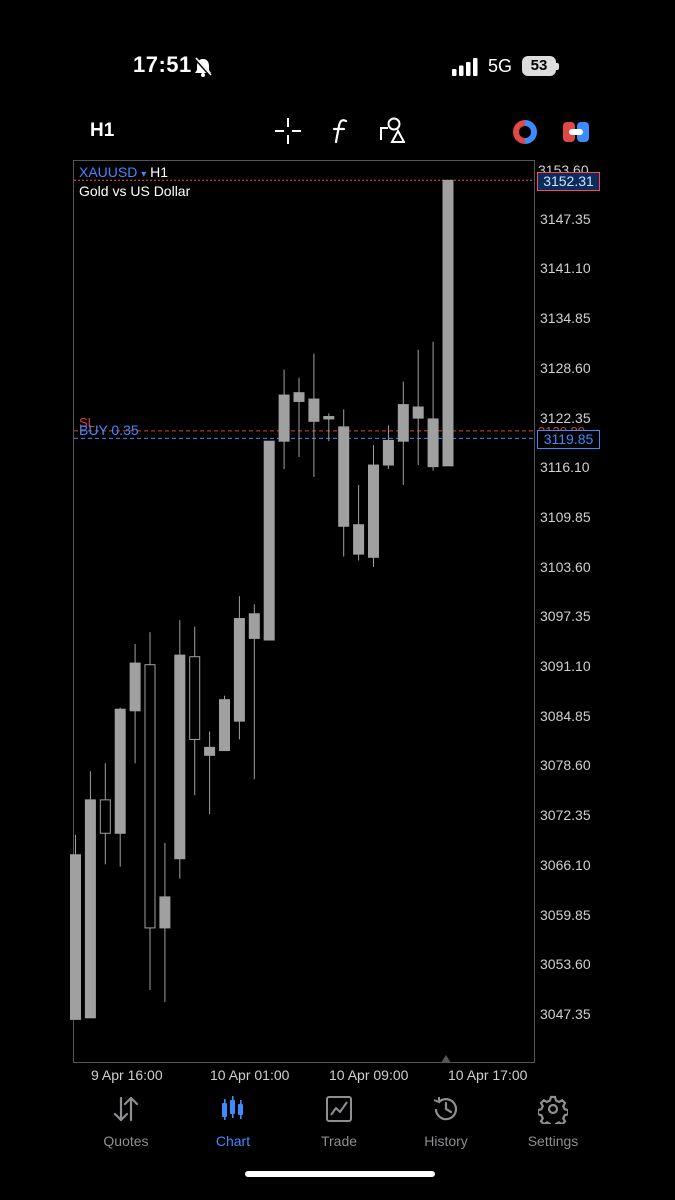 The height and width of the screenshot is (1200, 675). I want to click on y-tick-label: 3128.60, so click(565, 367).